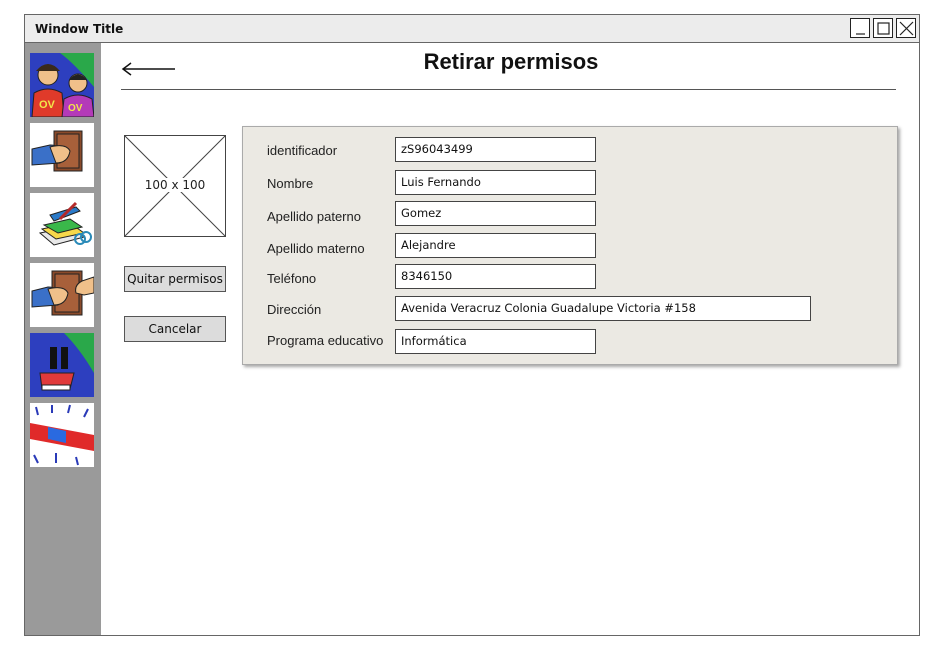  What do you see at coordinates (511, 61) in the screenshot?
I see `page-title: Retirar permisos` at bounding box center [511, 61].